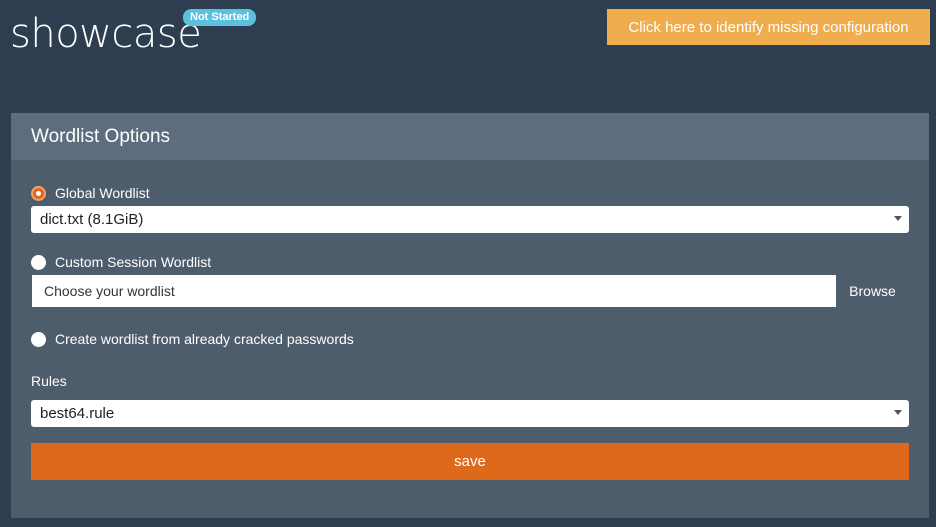 Image resolution: width=936 pixels, height=527 pixels. Describe the element at coordinates (49, 381) in the screenshot. I see `rules-label: Rules` at that location.